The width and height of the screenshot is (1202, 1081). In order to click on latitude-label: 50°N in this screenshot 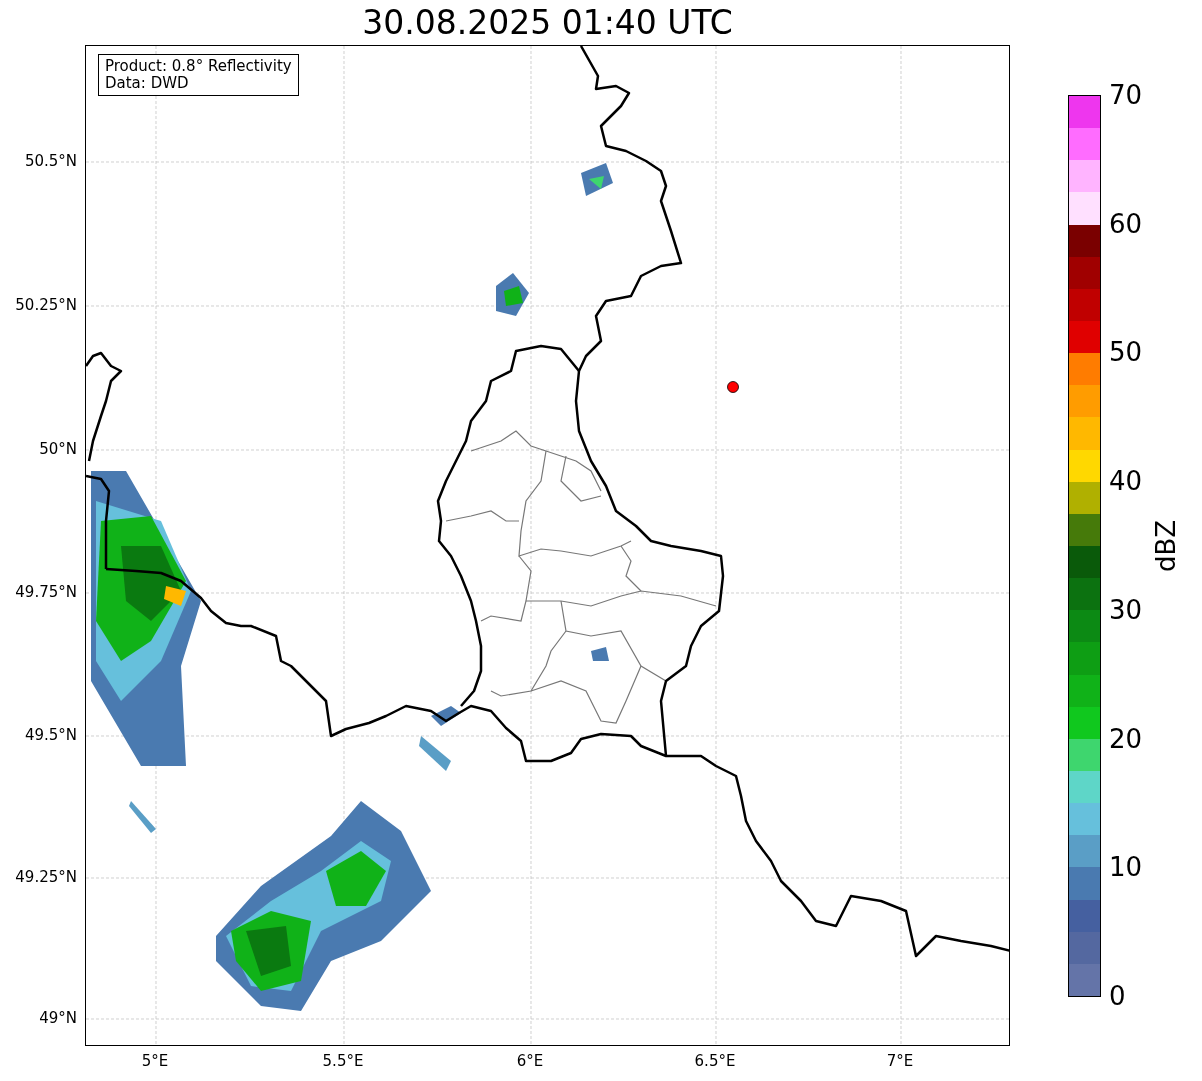, I will do `click(58, 449)`.